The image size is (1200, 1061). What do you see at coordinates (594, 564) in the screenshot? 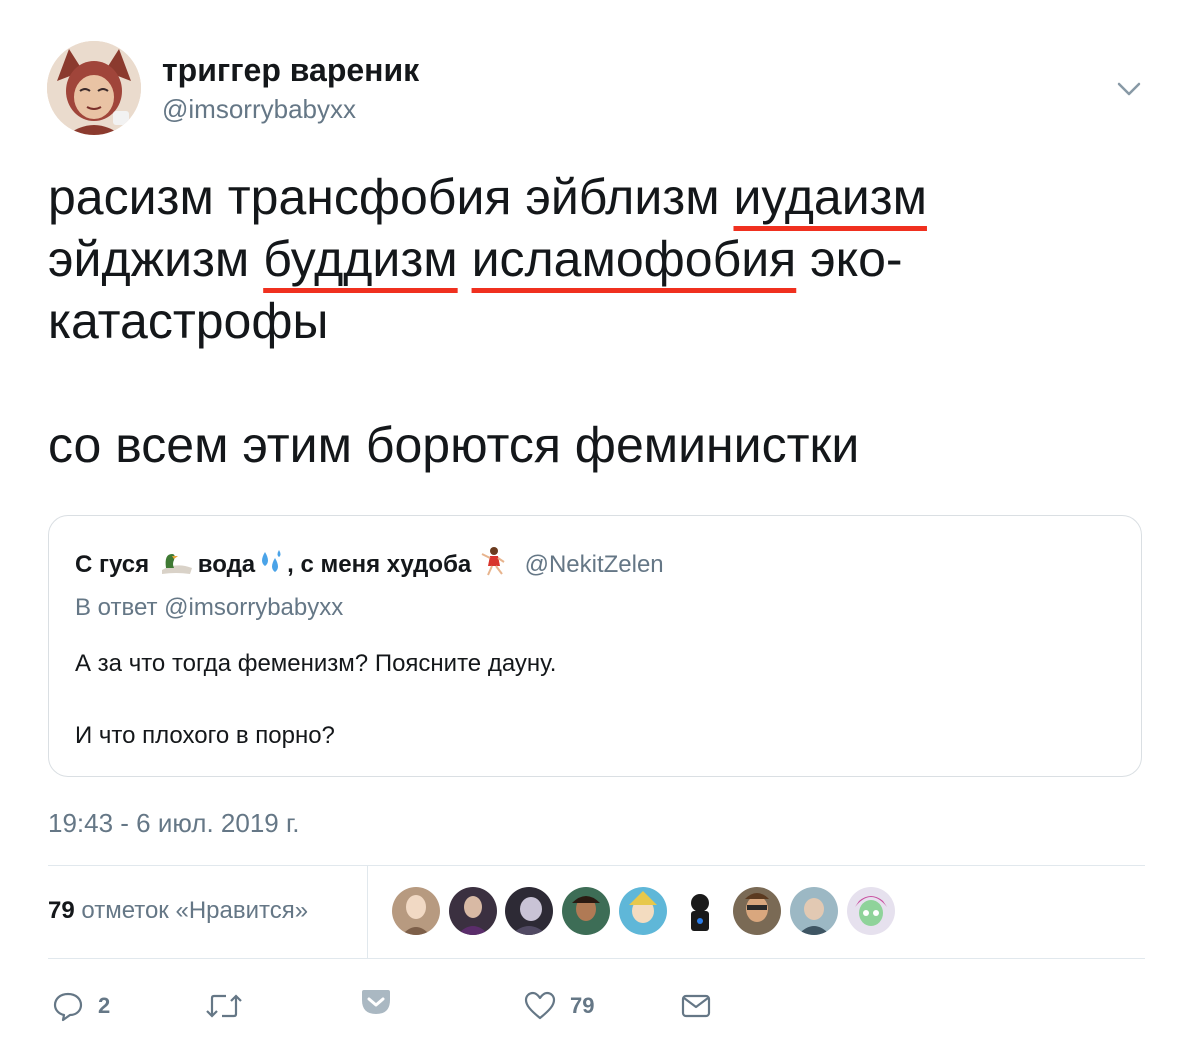
I see `quoted-handle: @NekitZelen` at bounding box center [594, 564].